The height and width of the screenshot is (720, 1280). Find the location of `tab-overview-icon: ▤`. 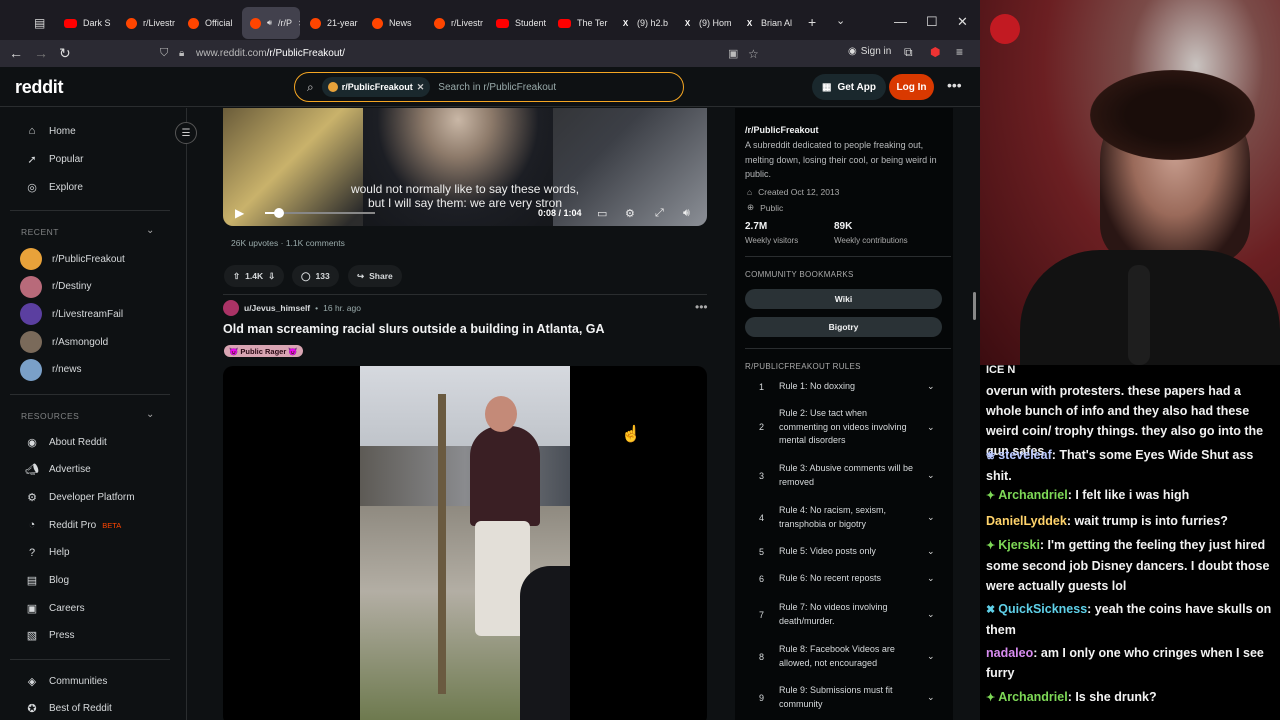

tab-overview-icon: ▤ is located at coordinates (39, 23).